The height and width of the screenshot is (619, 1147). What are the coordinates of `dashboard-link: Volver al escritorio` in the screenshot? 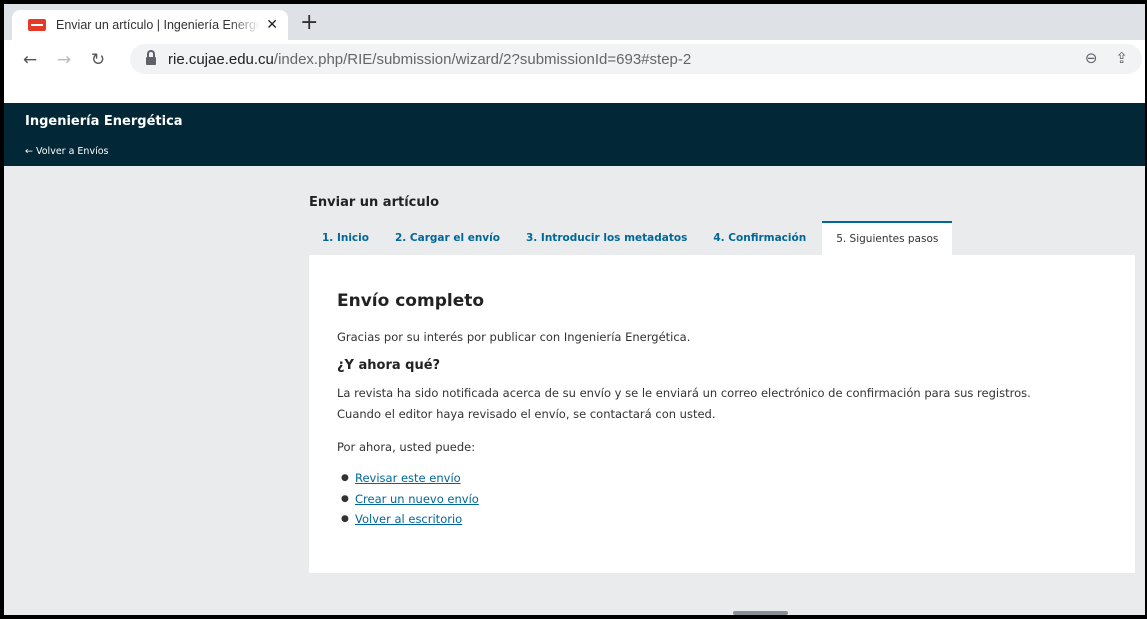 It's located at (408, 519).